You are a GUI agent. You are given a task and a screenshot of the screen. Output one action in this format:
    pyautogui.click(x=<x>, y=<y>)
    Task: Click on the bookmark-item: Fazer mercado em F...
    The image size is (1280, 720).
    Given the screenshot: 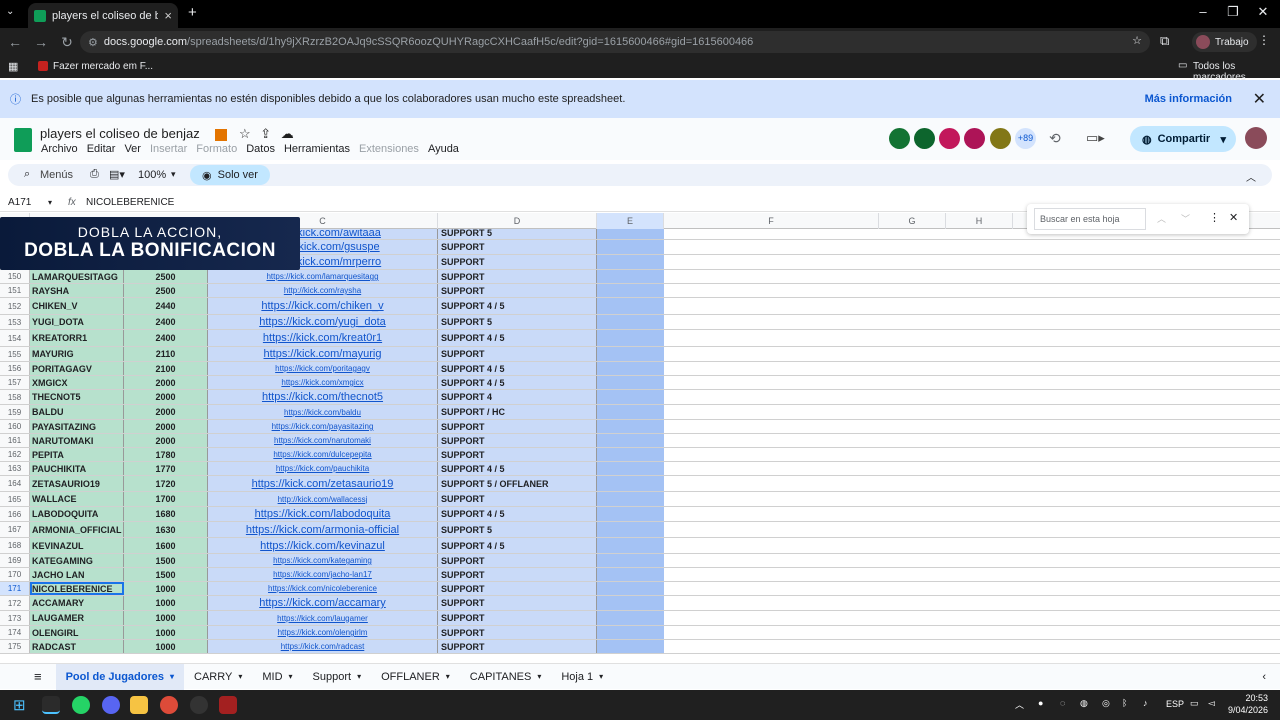 What is the action you would take?
    pyautogui.click(x=103, y=66)
    